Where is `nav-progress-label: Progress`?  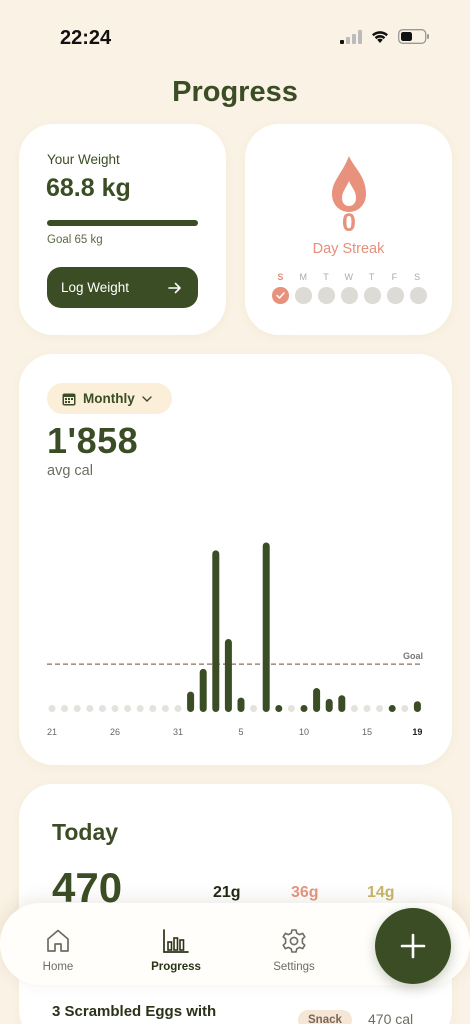
nav-progress-label: Progress is located at coordinates (176, 967).